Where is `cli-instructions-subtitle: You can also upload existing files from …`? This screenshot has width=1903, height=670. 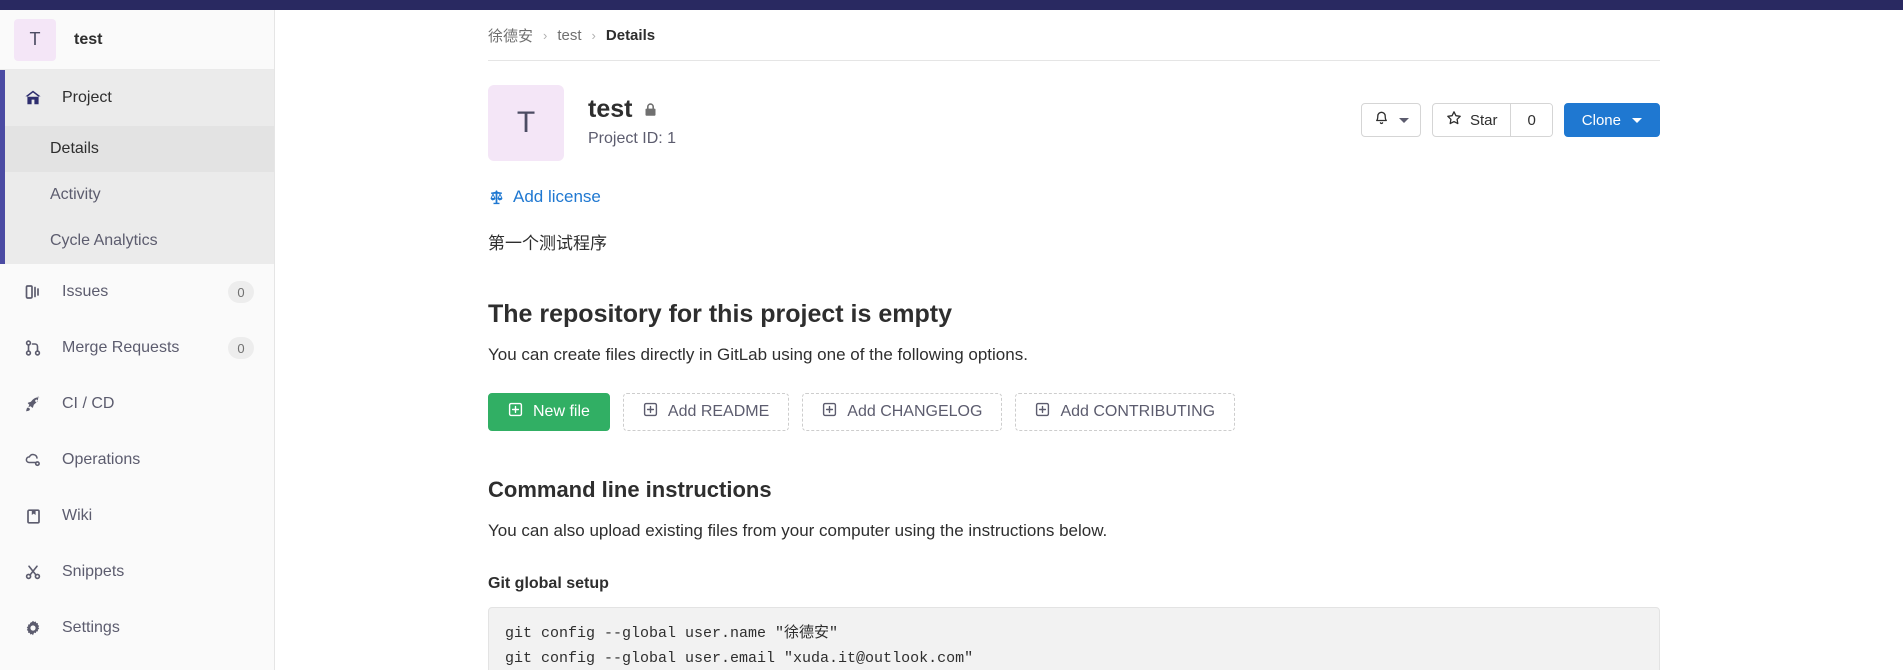 cli-instructions-subtitle: You can also upload existing files from … is located at coordinates (798, 530).